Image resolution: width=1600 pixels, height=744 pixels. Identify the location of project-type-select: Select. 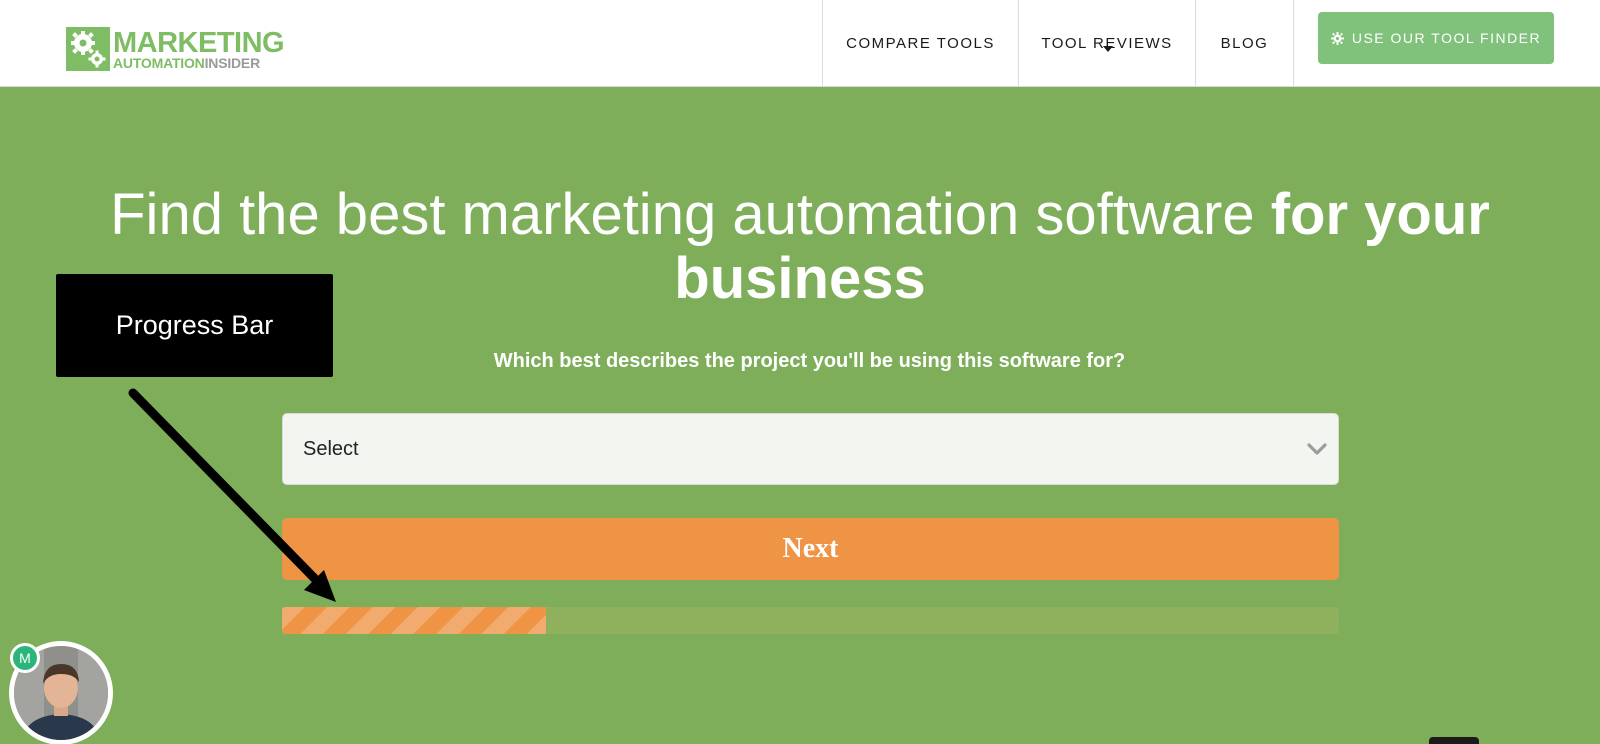
(810, 449).